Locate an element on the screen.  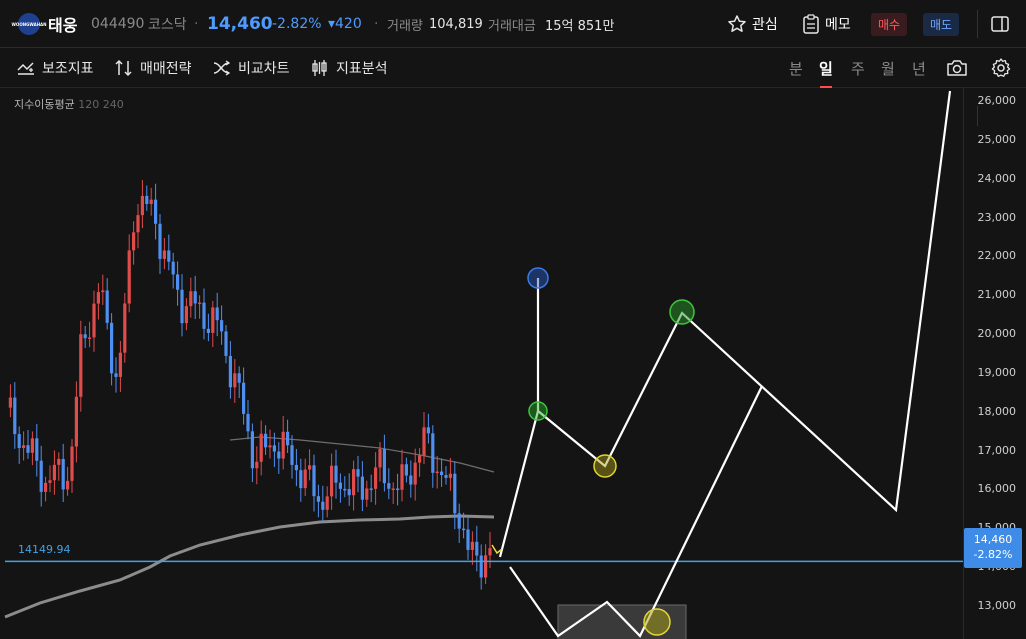
y-tick-label: 16,000 is located at coordinates (997, 489).